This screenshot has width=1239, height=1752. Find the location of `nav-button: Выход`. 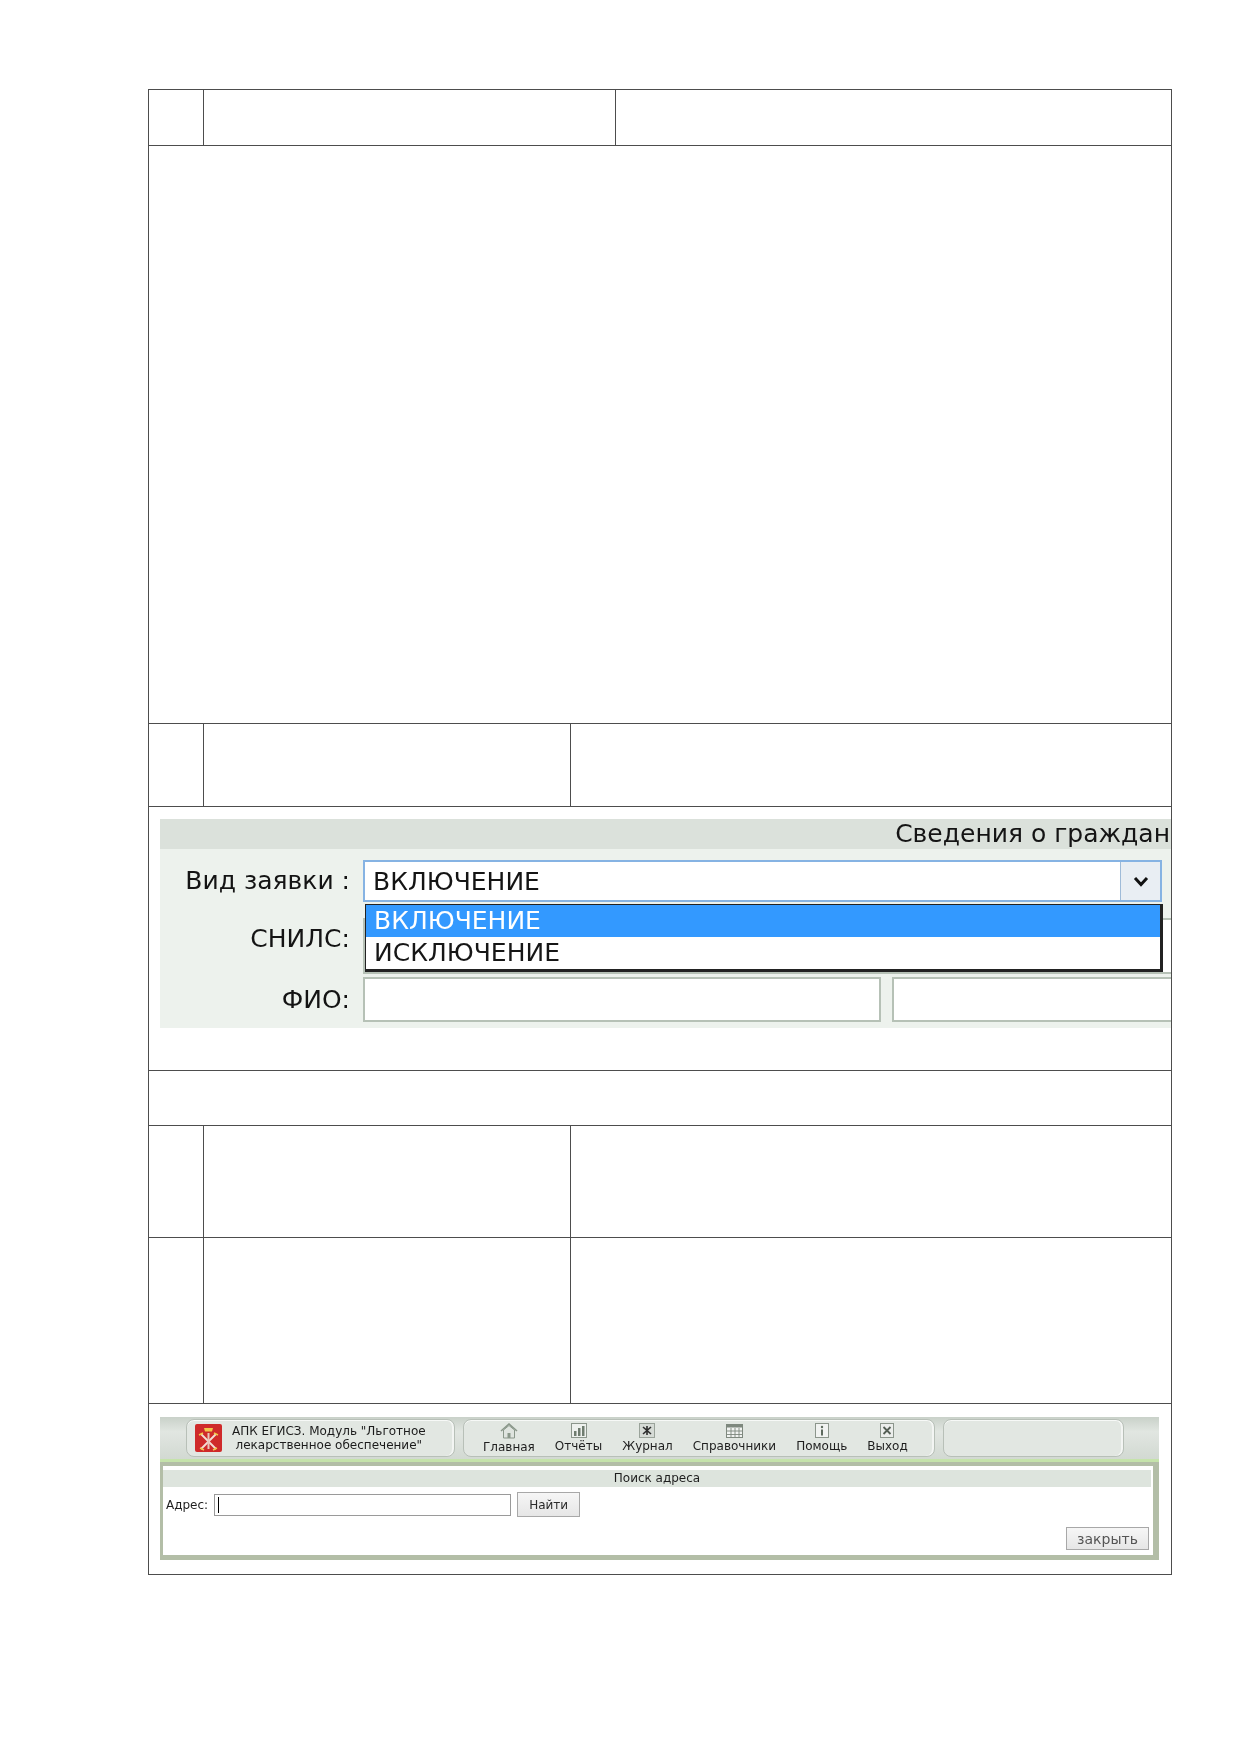

nav-button: Выход is located at coordinates (887, 1438).